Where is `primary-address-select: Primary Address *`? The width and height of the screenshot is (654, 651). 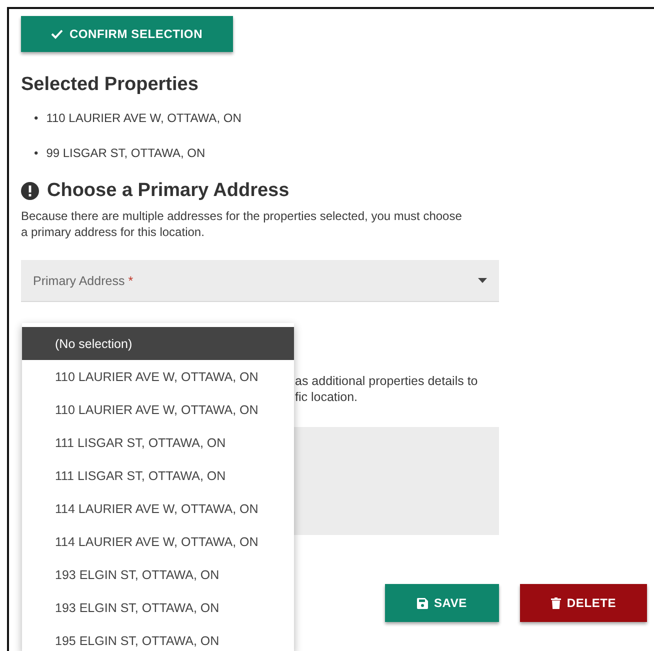 primary-address-select: Primary Address * is located at coordinates (260, 281).